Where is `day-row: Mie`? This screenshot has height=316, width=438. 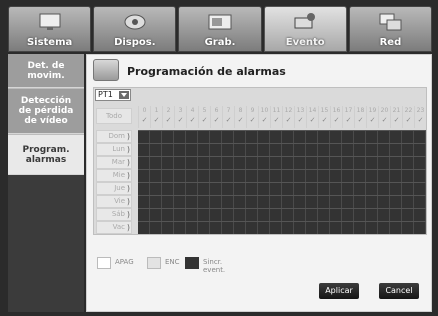
day-row: Mie is located at coordinates (261, 175).